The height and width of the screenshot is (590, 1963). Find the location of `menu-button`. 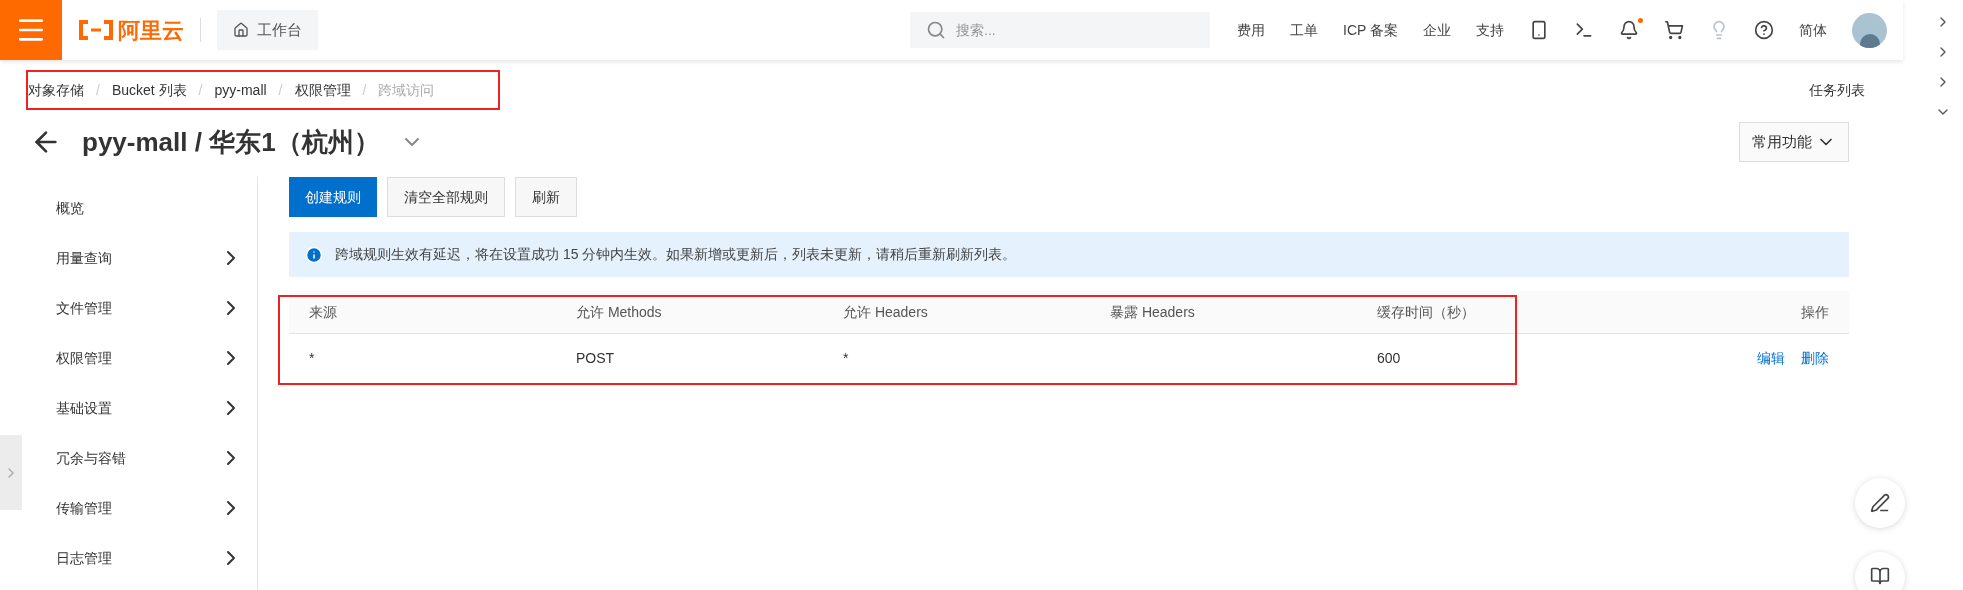

menu-button is located at coordinates (31, 30).